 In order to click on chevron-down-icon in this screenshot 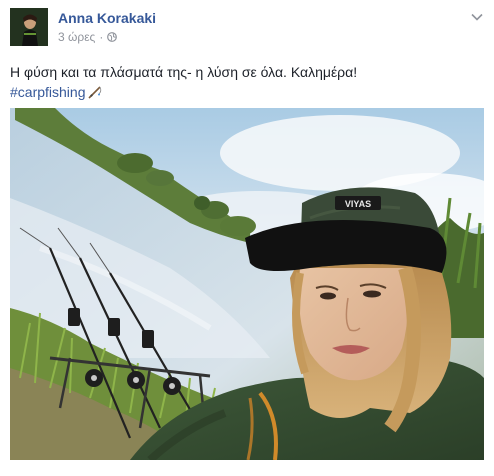, I will do `click(477, 17)`.